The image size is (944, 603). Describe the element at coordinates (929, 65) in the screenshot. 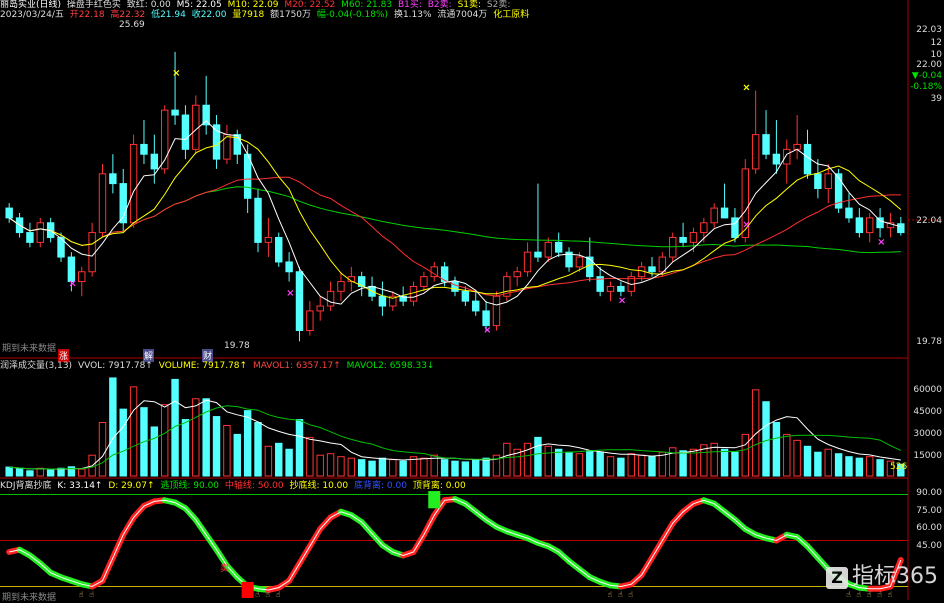

I see `y-label-price: 22.00` at that location.